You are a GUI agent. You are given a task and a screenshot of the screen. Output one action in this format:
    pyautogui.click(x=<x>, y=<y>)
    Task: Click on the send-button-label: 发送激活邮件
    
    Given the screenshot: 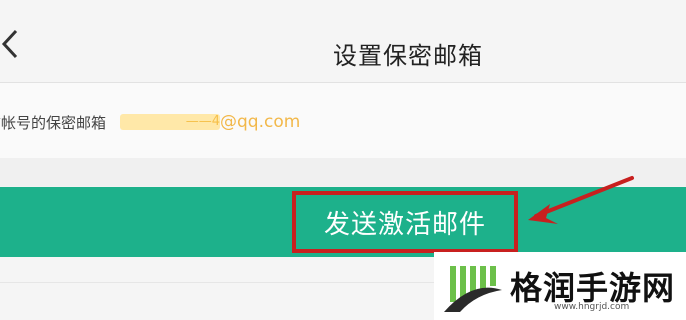 What is the action you would take?
    pyautogui.click(x=404, y=224)
    